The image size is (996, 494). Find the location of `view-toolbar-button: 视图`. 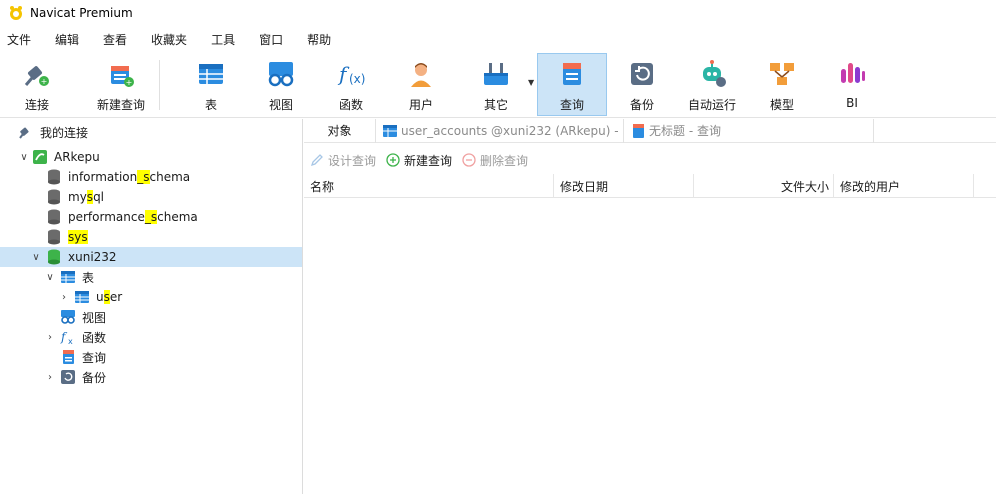

view-toolbar-button: 视图 is located at coordinates (281, 84).